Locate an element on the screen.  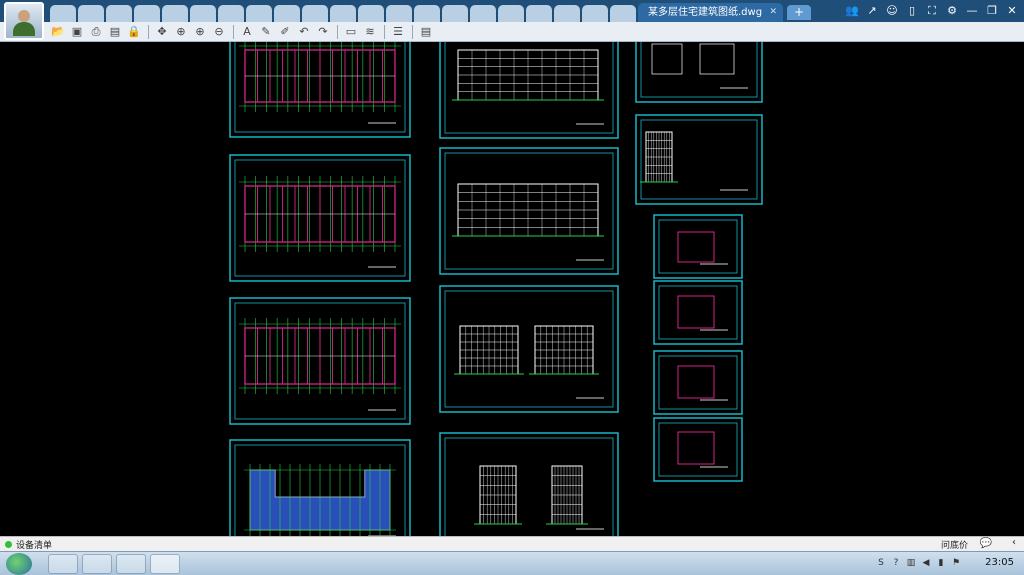
taskbar-item-favorites is located at coordinates (97, 564).